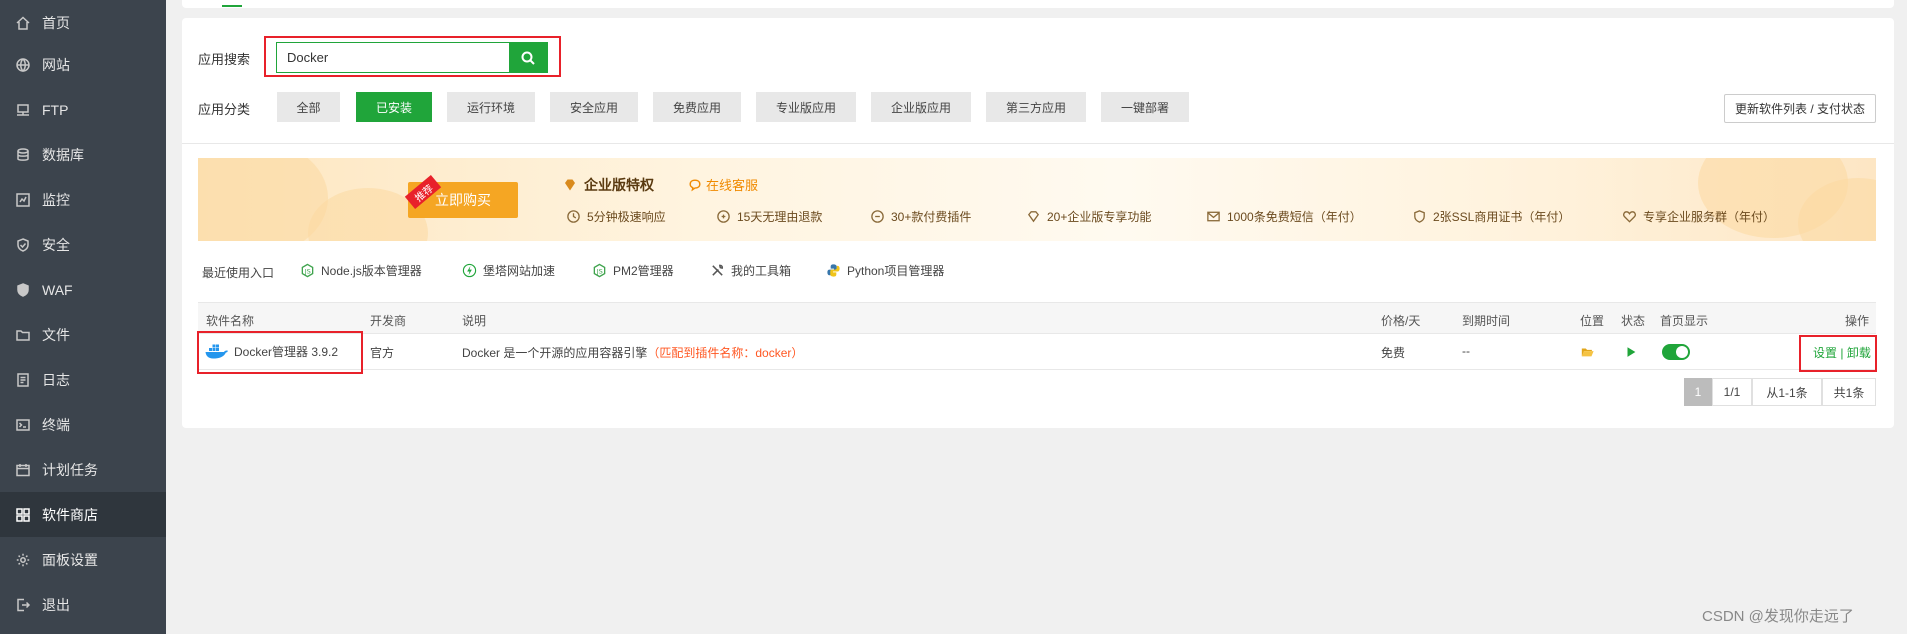  What do you see at coordinates (388, 321) in the screenshot?
I see `col-developer: 开发商` at bounding box center [388, 321].